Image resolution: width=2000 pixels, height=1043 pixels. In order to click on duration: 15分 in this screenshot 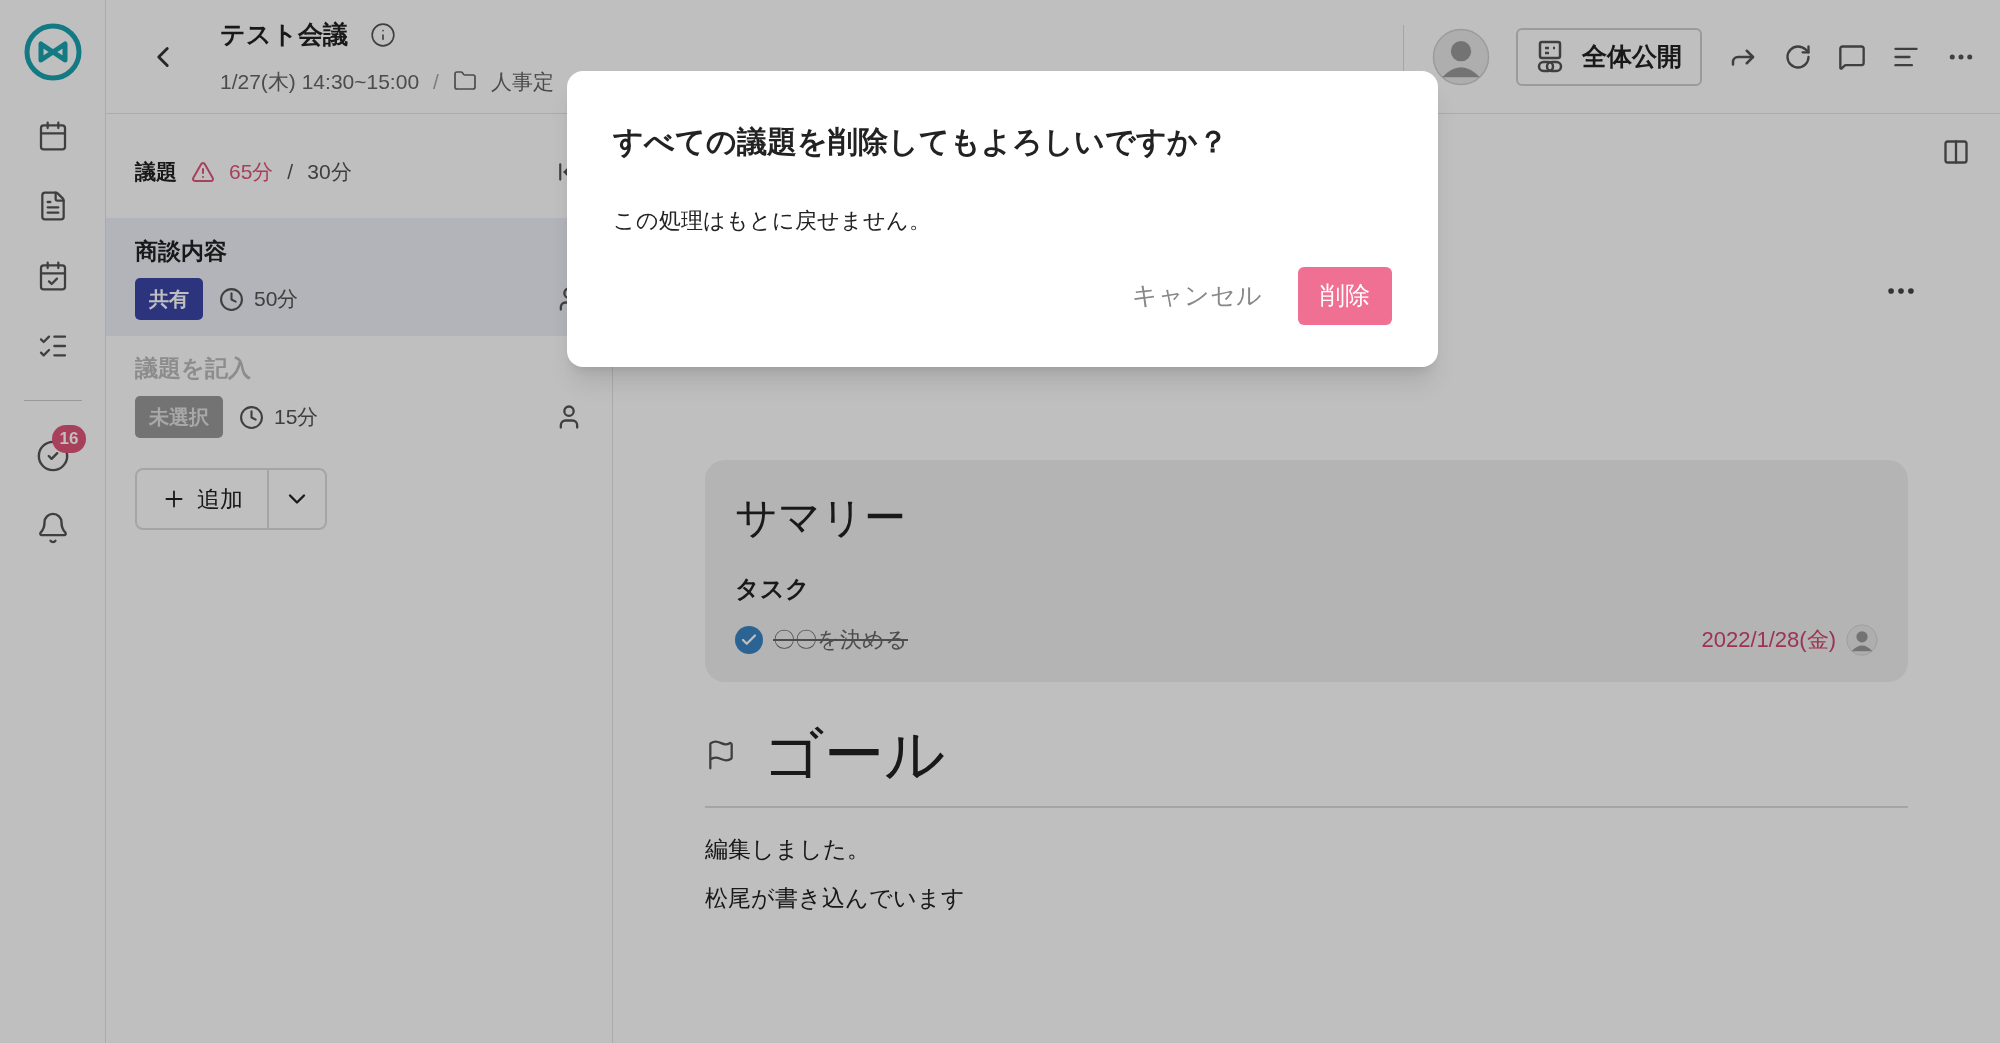, I will do `click(296, 417)`.